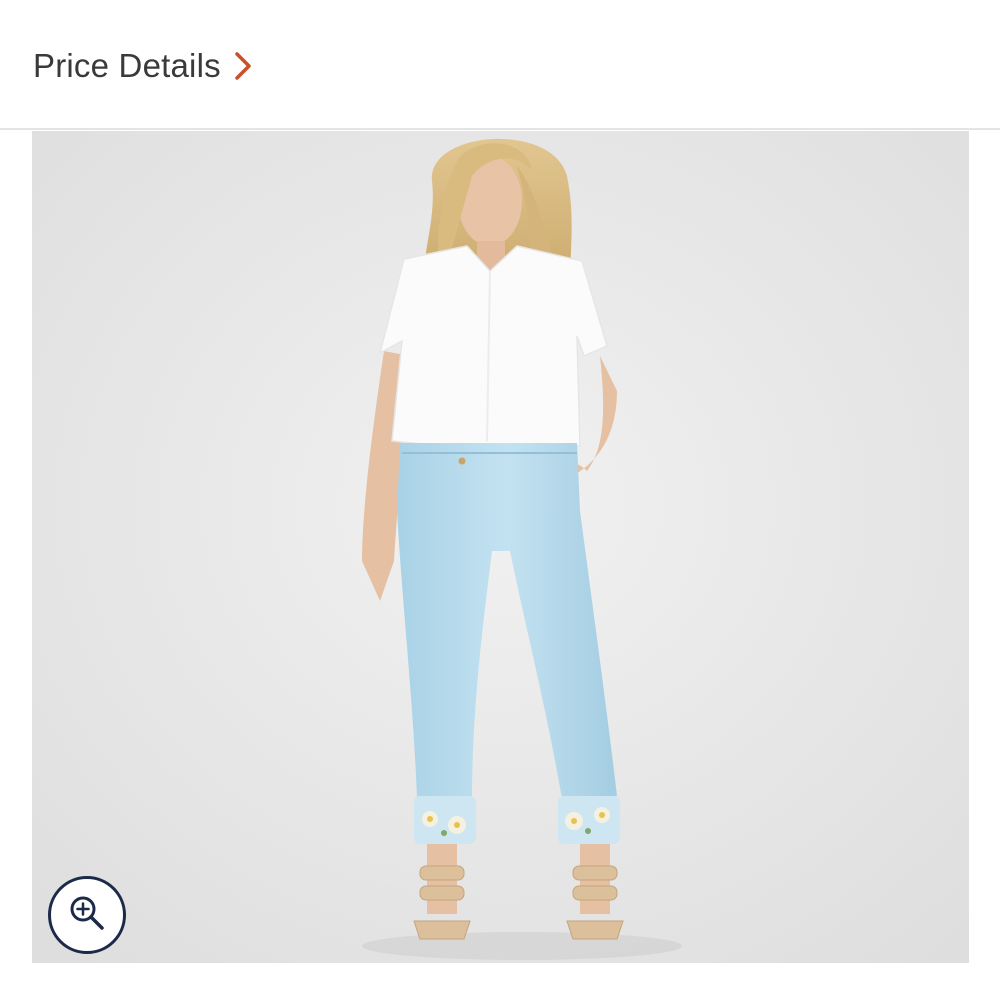 This screenshot has width=1000, height=1000. What do you see at coordinates (500, 65) in the screenshot?
I see `price-details-header: Price Details` at bounding box center [500, 65].